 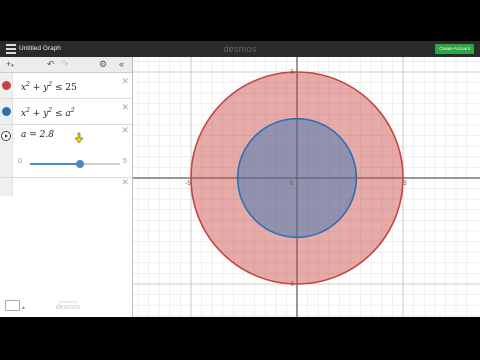 What do you see at coordinates (188, 184) in the screenshot?
I see `x-tick-label: -5` at bounding box center [188, 184].